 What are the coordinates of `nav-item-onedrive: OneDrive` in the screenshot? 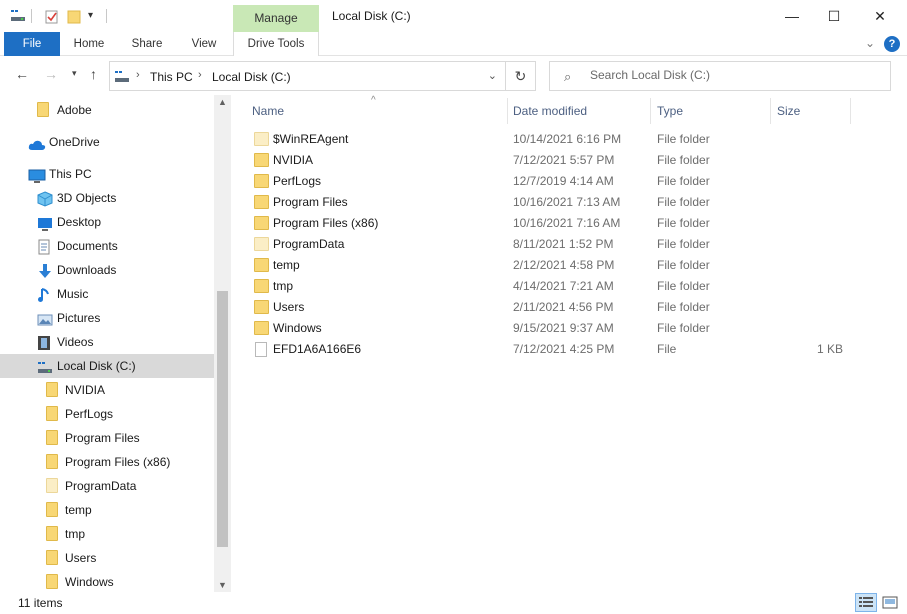 It's located at (107, 142).